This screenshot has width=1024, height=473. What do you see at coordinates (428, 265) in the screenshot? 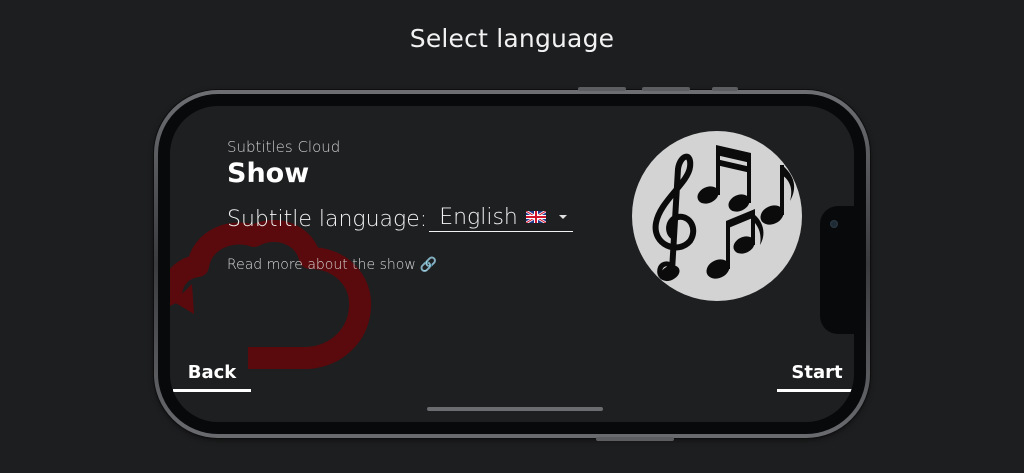
I see `link-icon: 🔗` at bounding box center [428, 265].